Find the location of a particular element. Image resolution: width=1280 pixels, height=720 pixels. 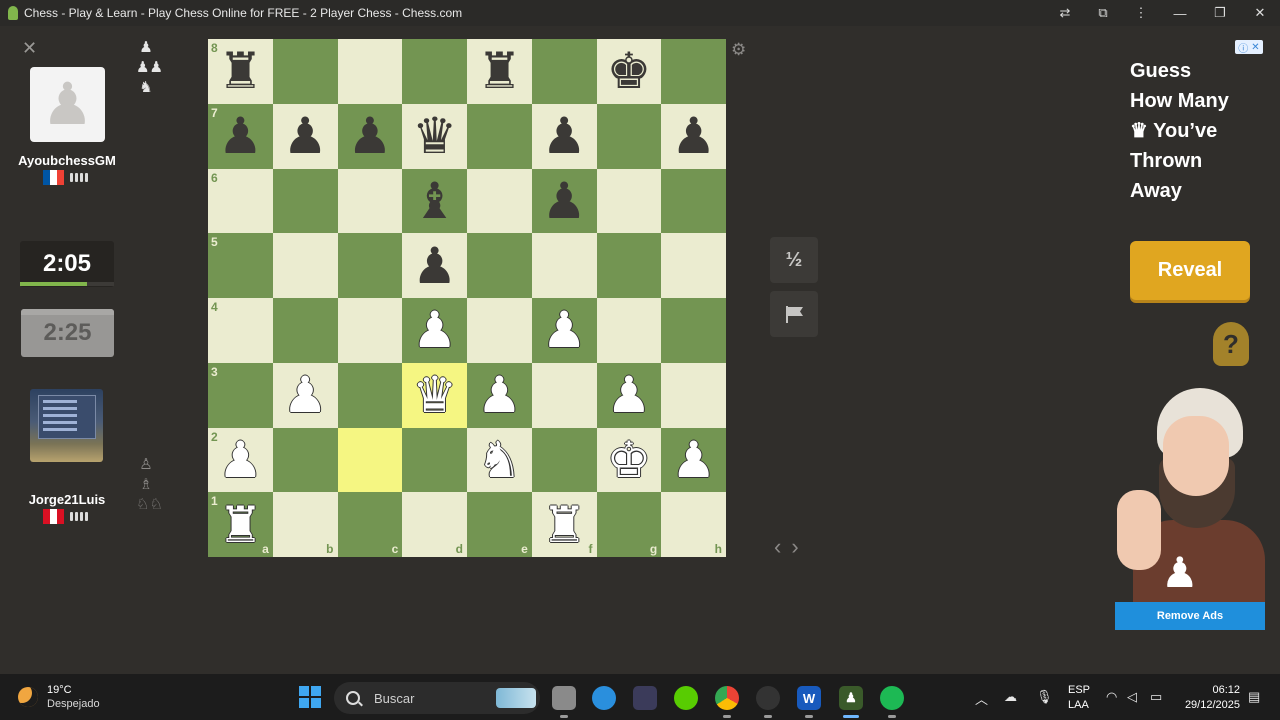

remove-ads-link: Remove Ads is located at coordinates (1190, 616).